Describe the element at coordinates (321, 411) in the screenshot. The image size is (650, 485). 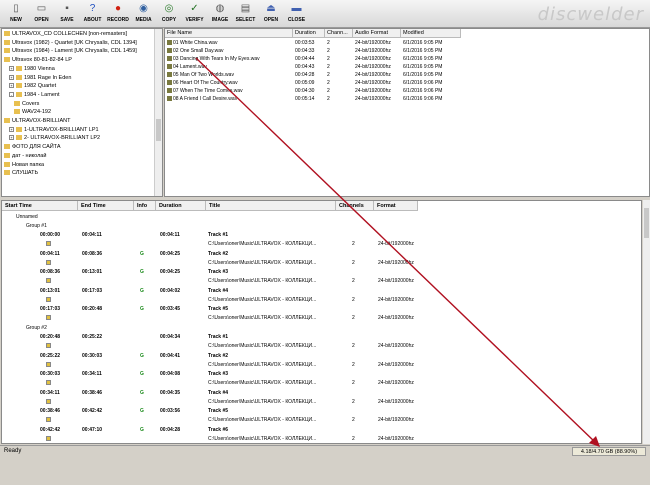
I see `track-row: 00:38:46 00:42:42 G 00:03:56 Track #5` at that location.